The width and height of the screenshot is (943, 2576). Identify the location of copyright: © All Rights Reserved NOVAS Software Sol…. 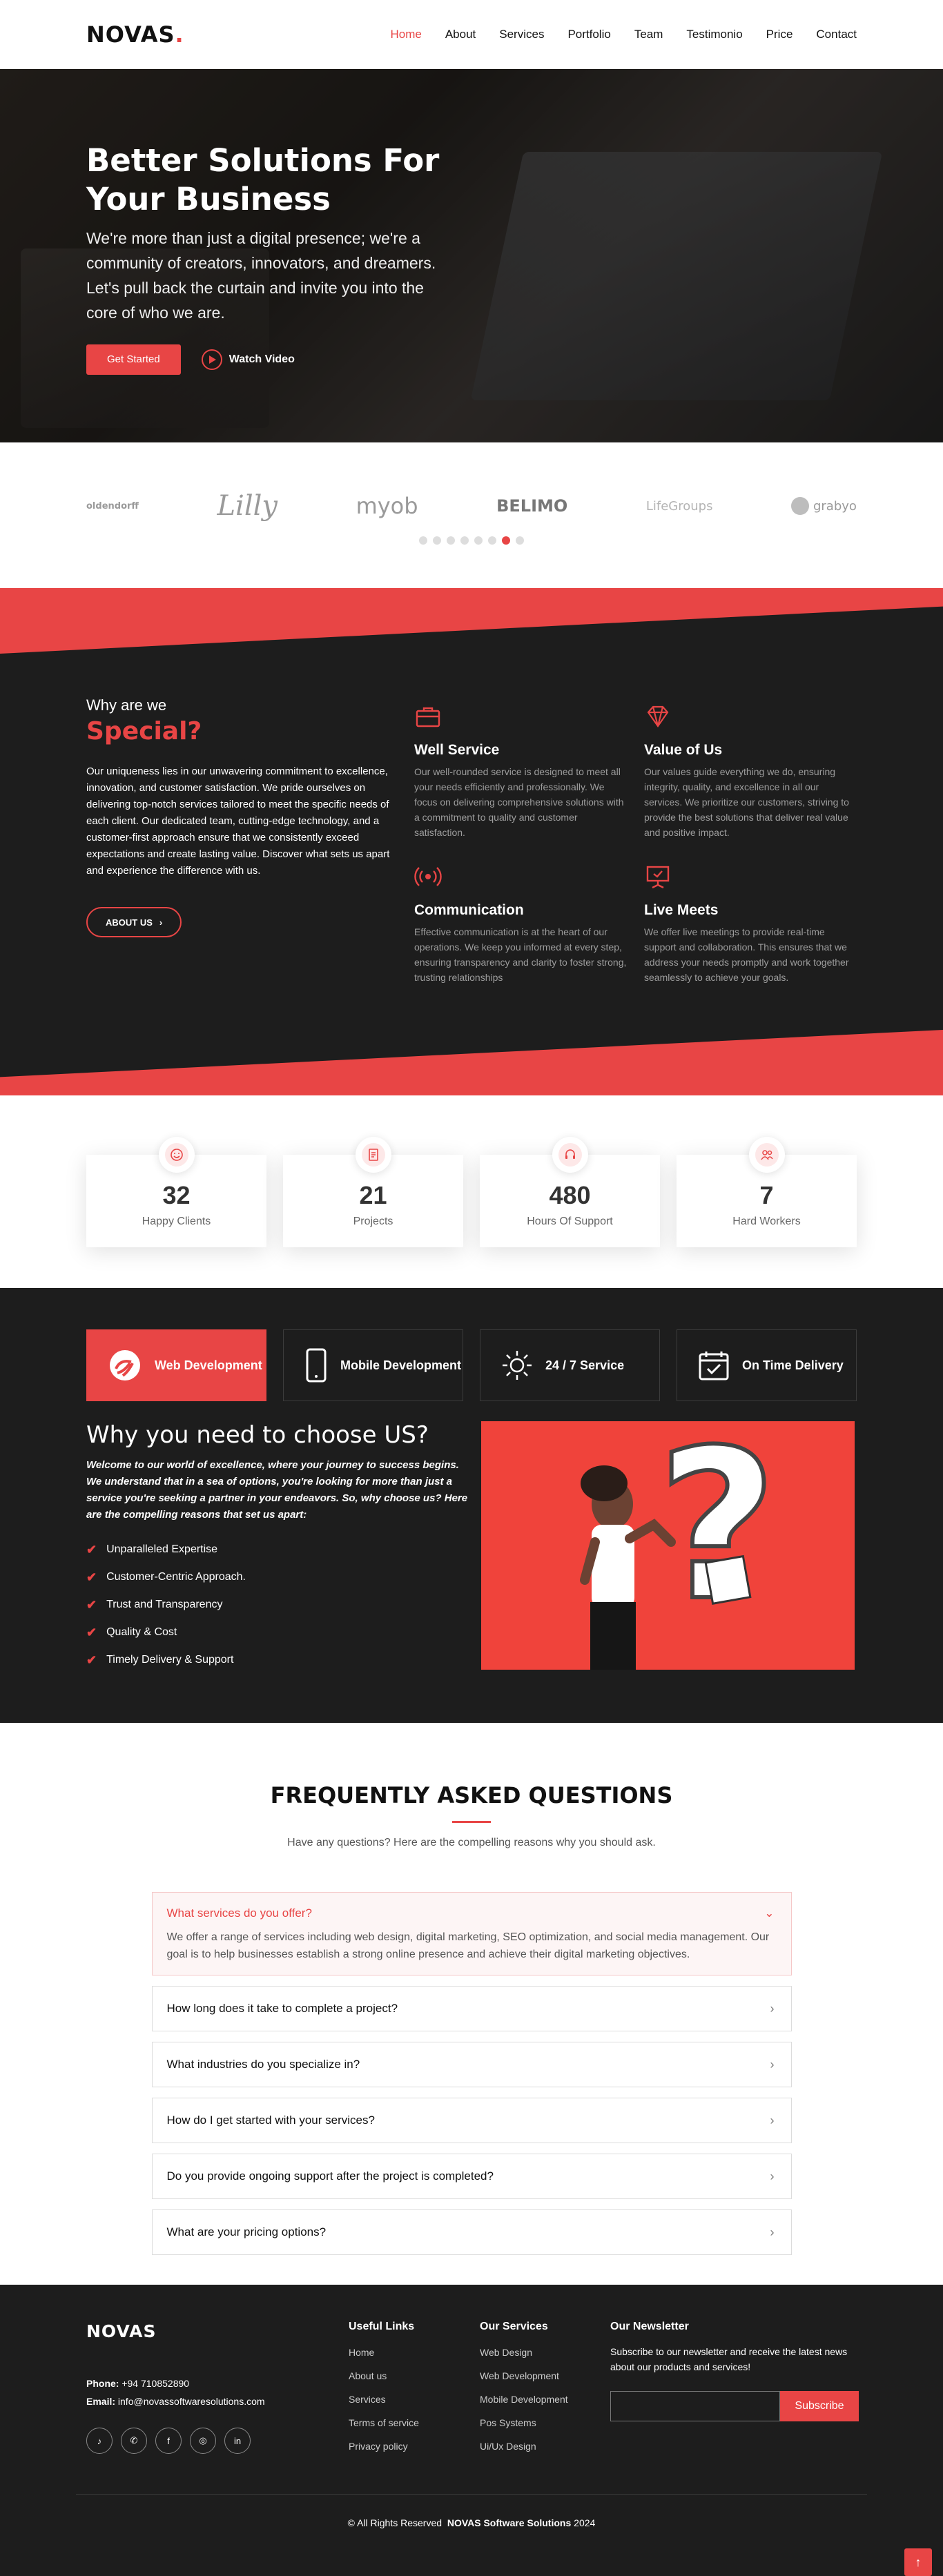
(471, 2522).